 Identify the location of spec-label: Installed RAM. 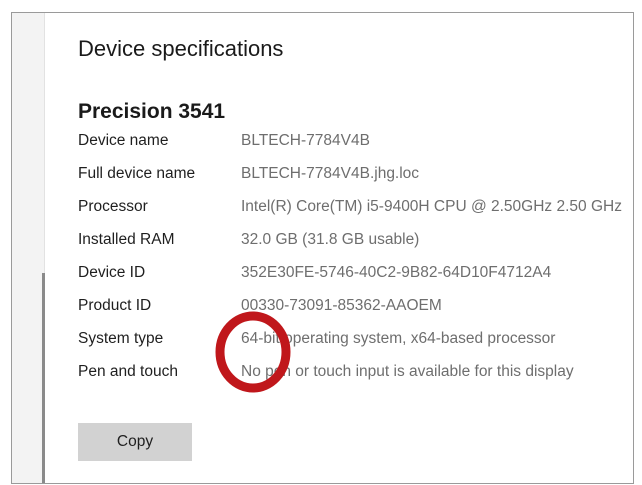
(126, 239).